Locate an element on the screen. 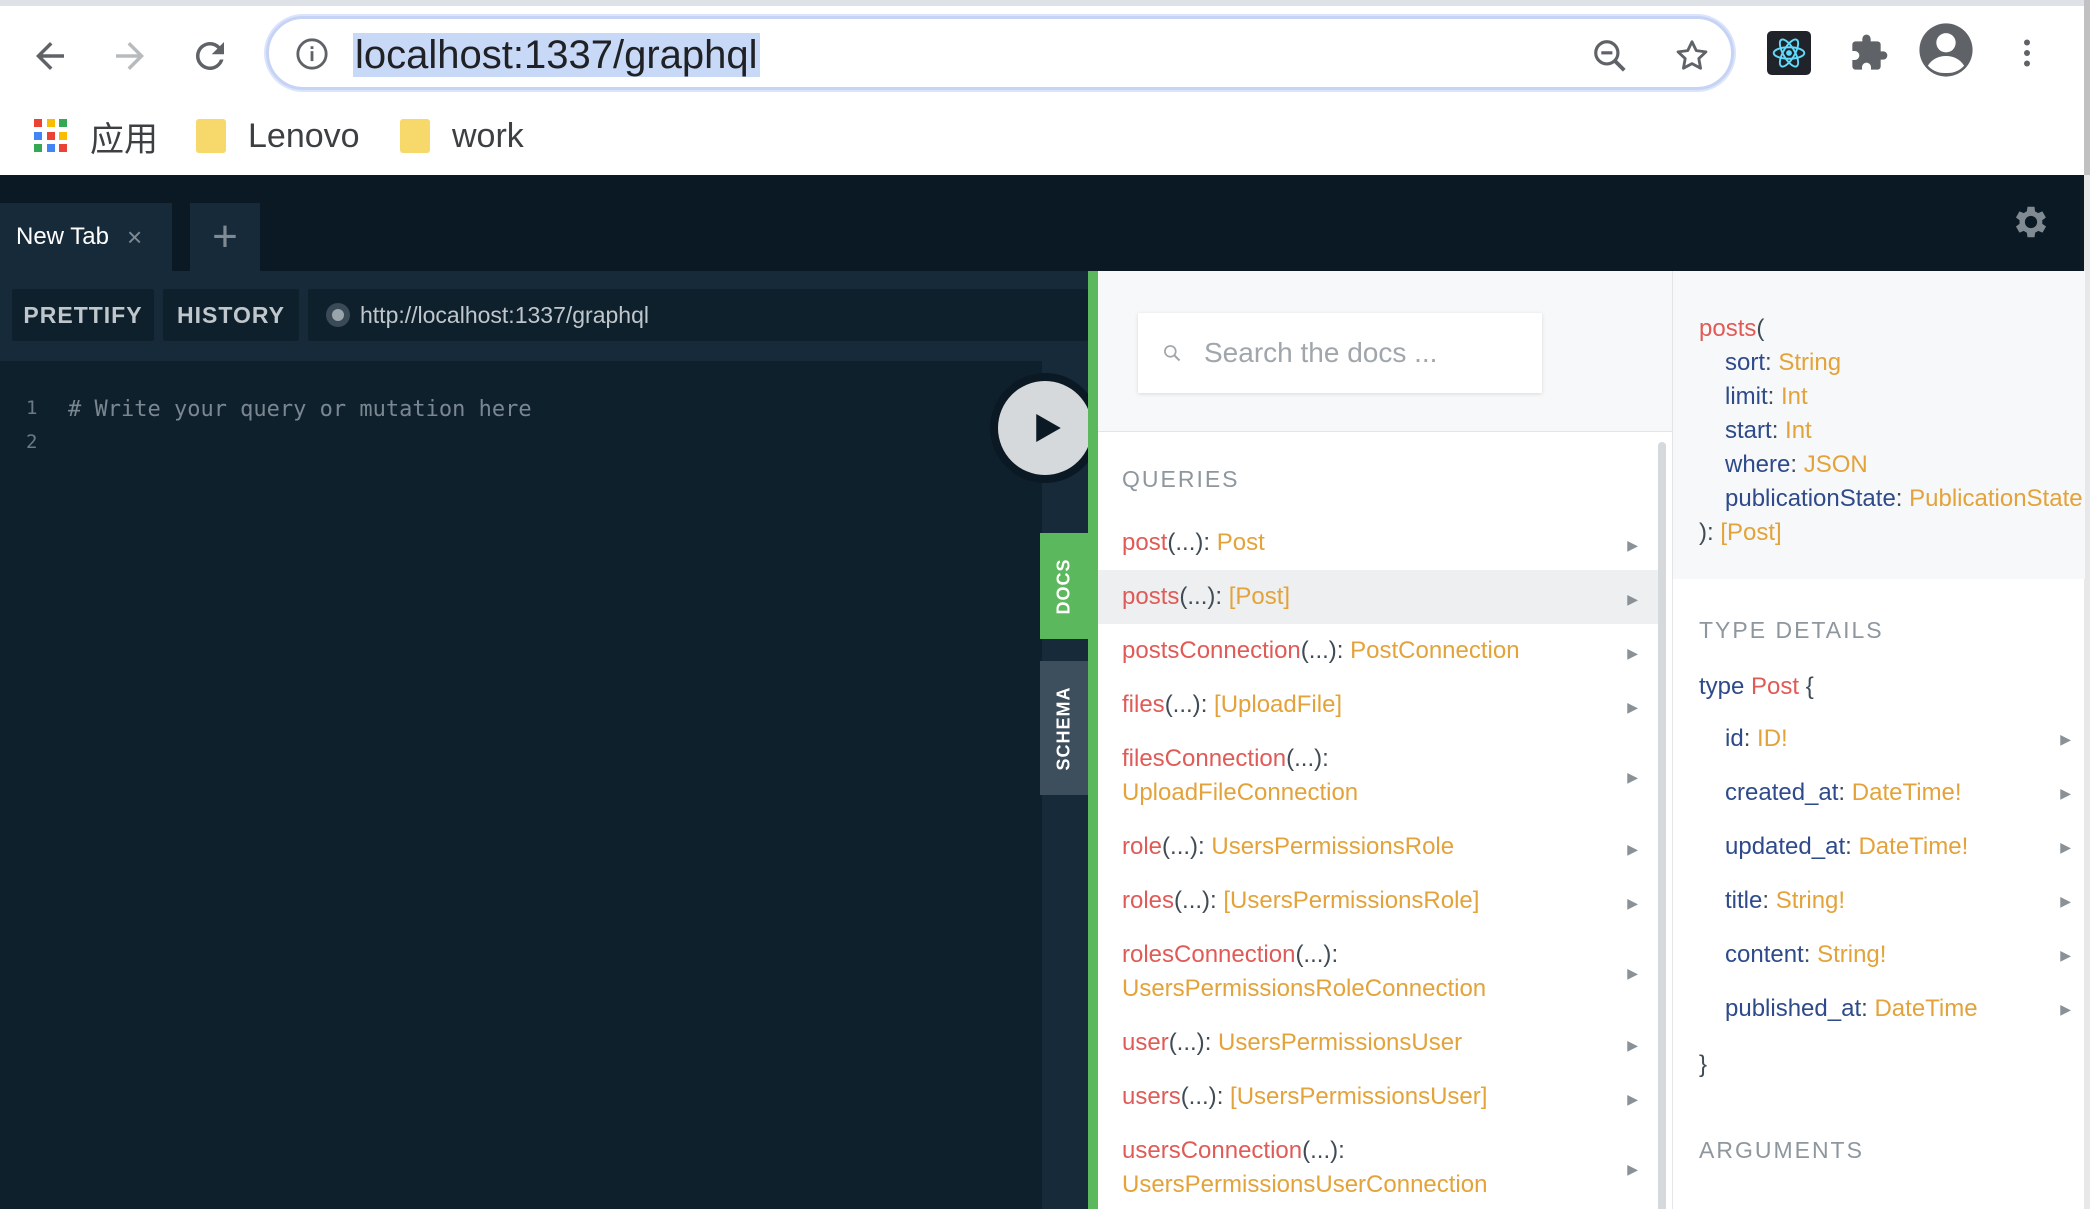  extensions-button is located at coordinates (1869, 53).